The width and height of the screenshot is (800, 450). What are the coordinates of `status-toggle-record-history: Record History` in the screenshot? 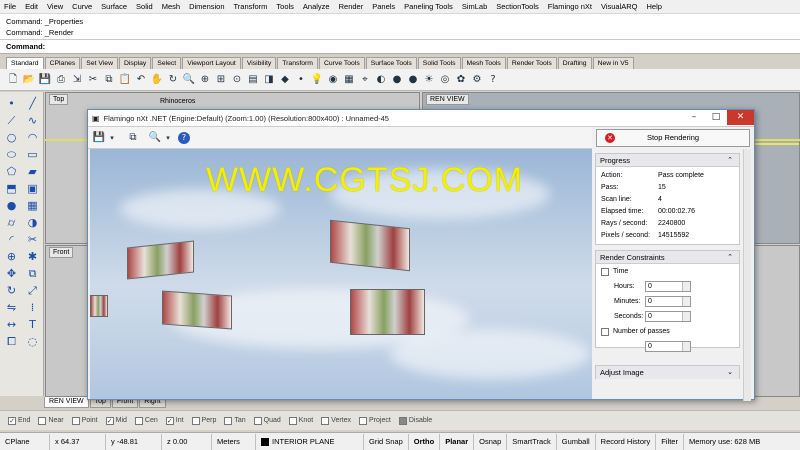 It's located at (626, 441).